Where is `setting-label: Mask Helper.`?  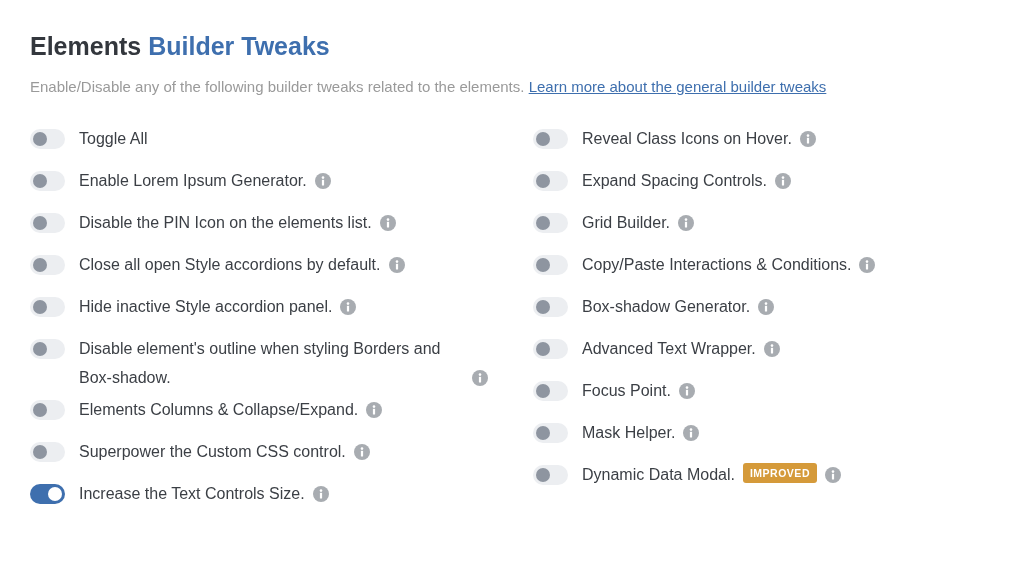
setting-label: Mask Helper. is located at coordinates (629, 433).